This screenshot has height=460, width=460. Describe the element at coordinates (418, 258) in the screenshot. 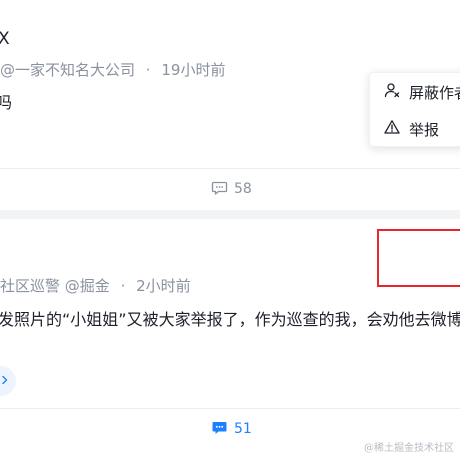

I see `highlight-box` at that location.